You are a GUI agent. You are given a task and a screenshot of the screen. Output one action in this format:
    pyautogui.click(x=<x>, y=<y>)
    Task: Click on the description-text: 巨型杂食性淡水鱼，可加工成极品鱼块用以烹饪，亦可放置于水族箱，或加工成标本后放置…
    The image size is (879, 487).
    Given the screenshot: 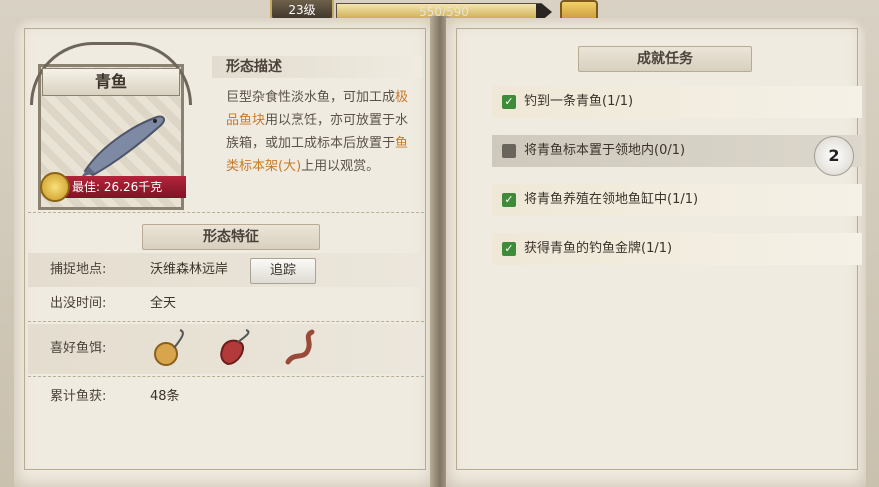 What is the action you would take?
    pyautogui.click(x=320, y=132)
    